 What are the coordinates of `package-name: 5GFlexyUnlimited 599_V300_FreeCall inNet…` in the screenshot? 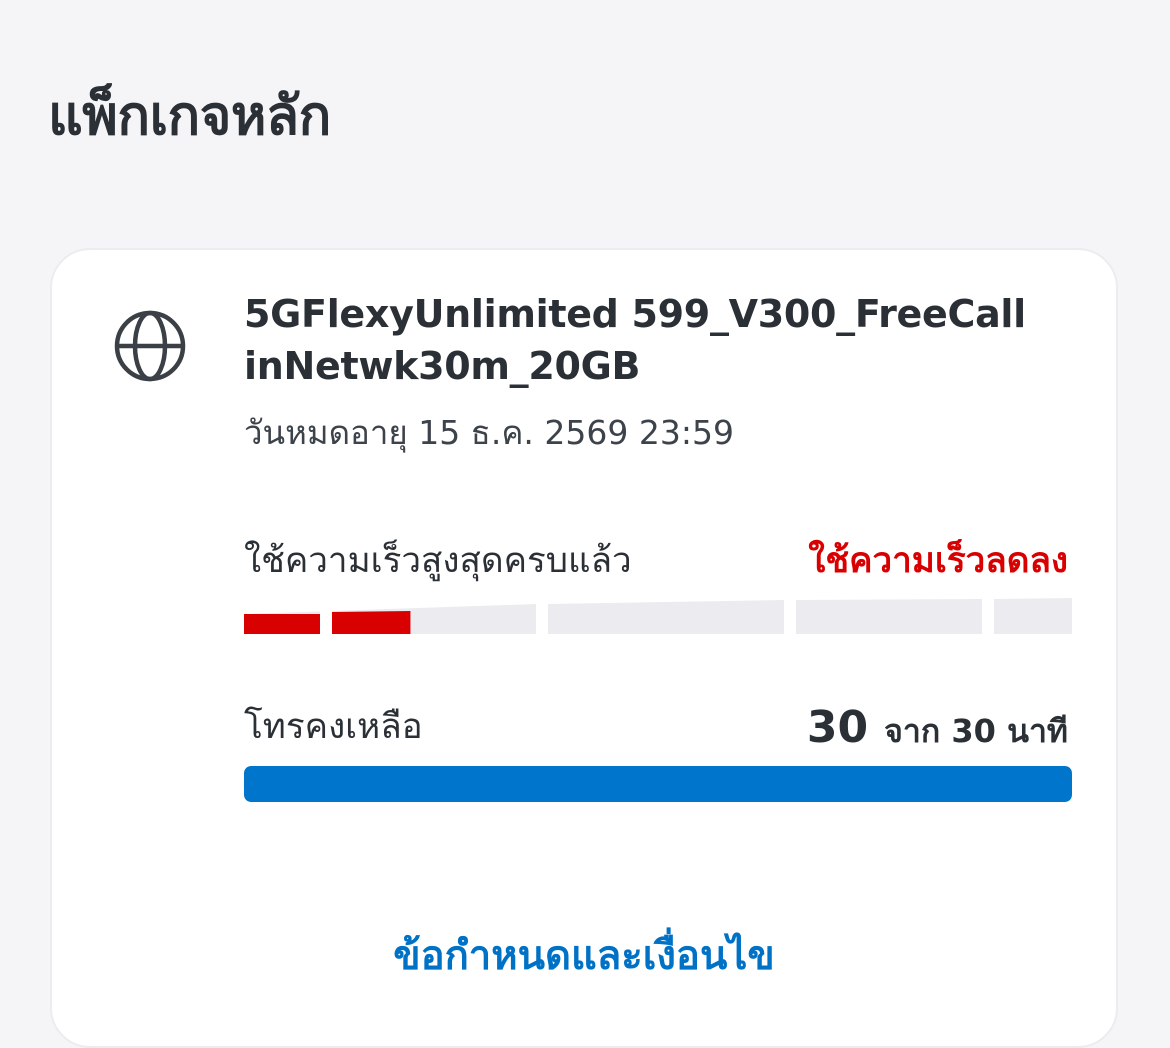 It's located at (635, 340).